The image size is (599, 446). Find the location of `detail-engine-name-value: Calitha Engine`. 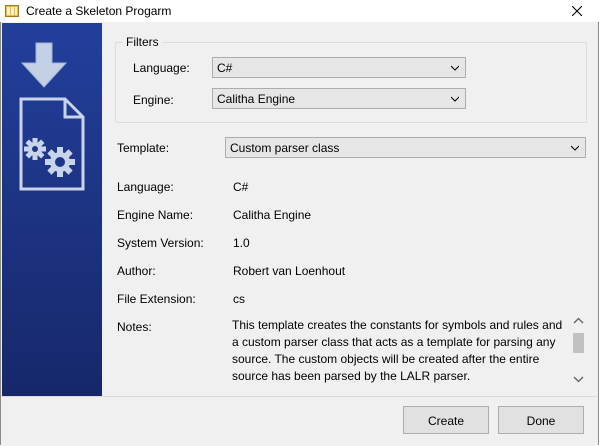

detail-engine-name-value: Calitha Engine is located at coordinates (272, 215).